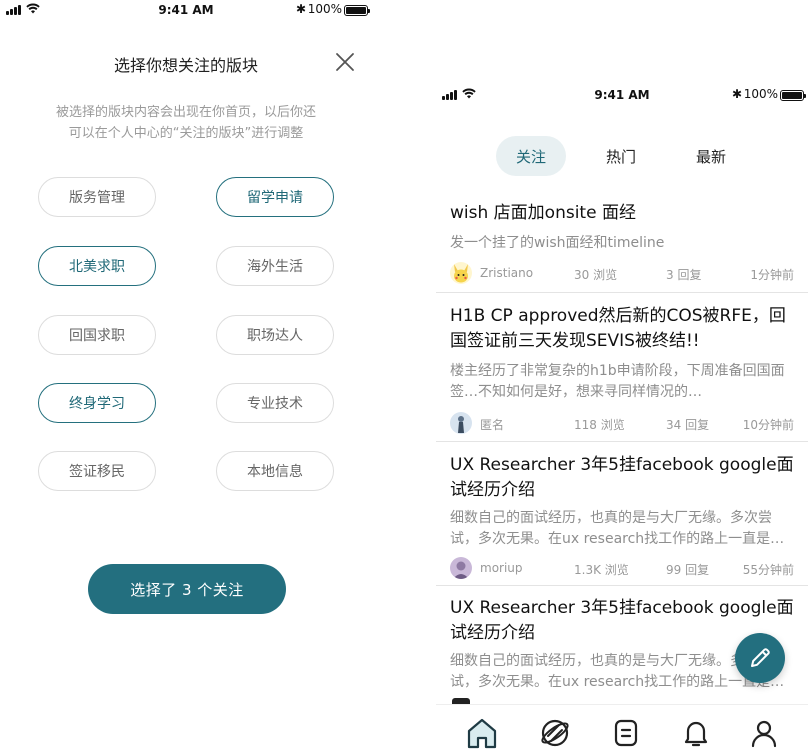  Describe the element at coordinates (97, 471) in the screenshot. I see `board-chip: 签证移民` at that location.